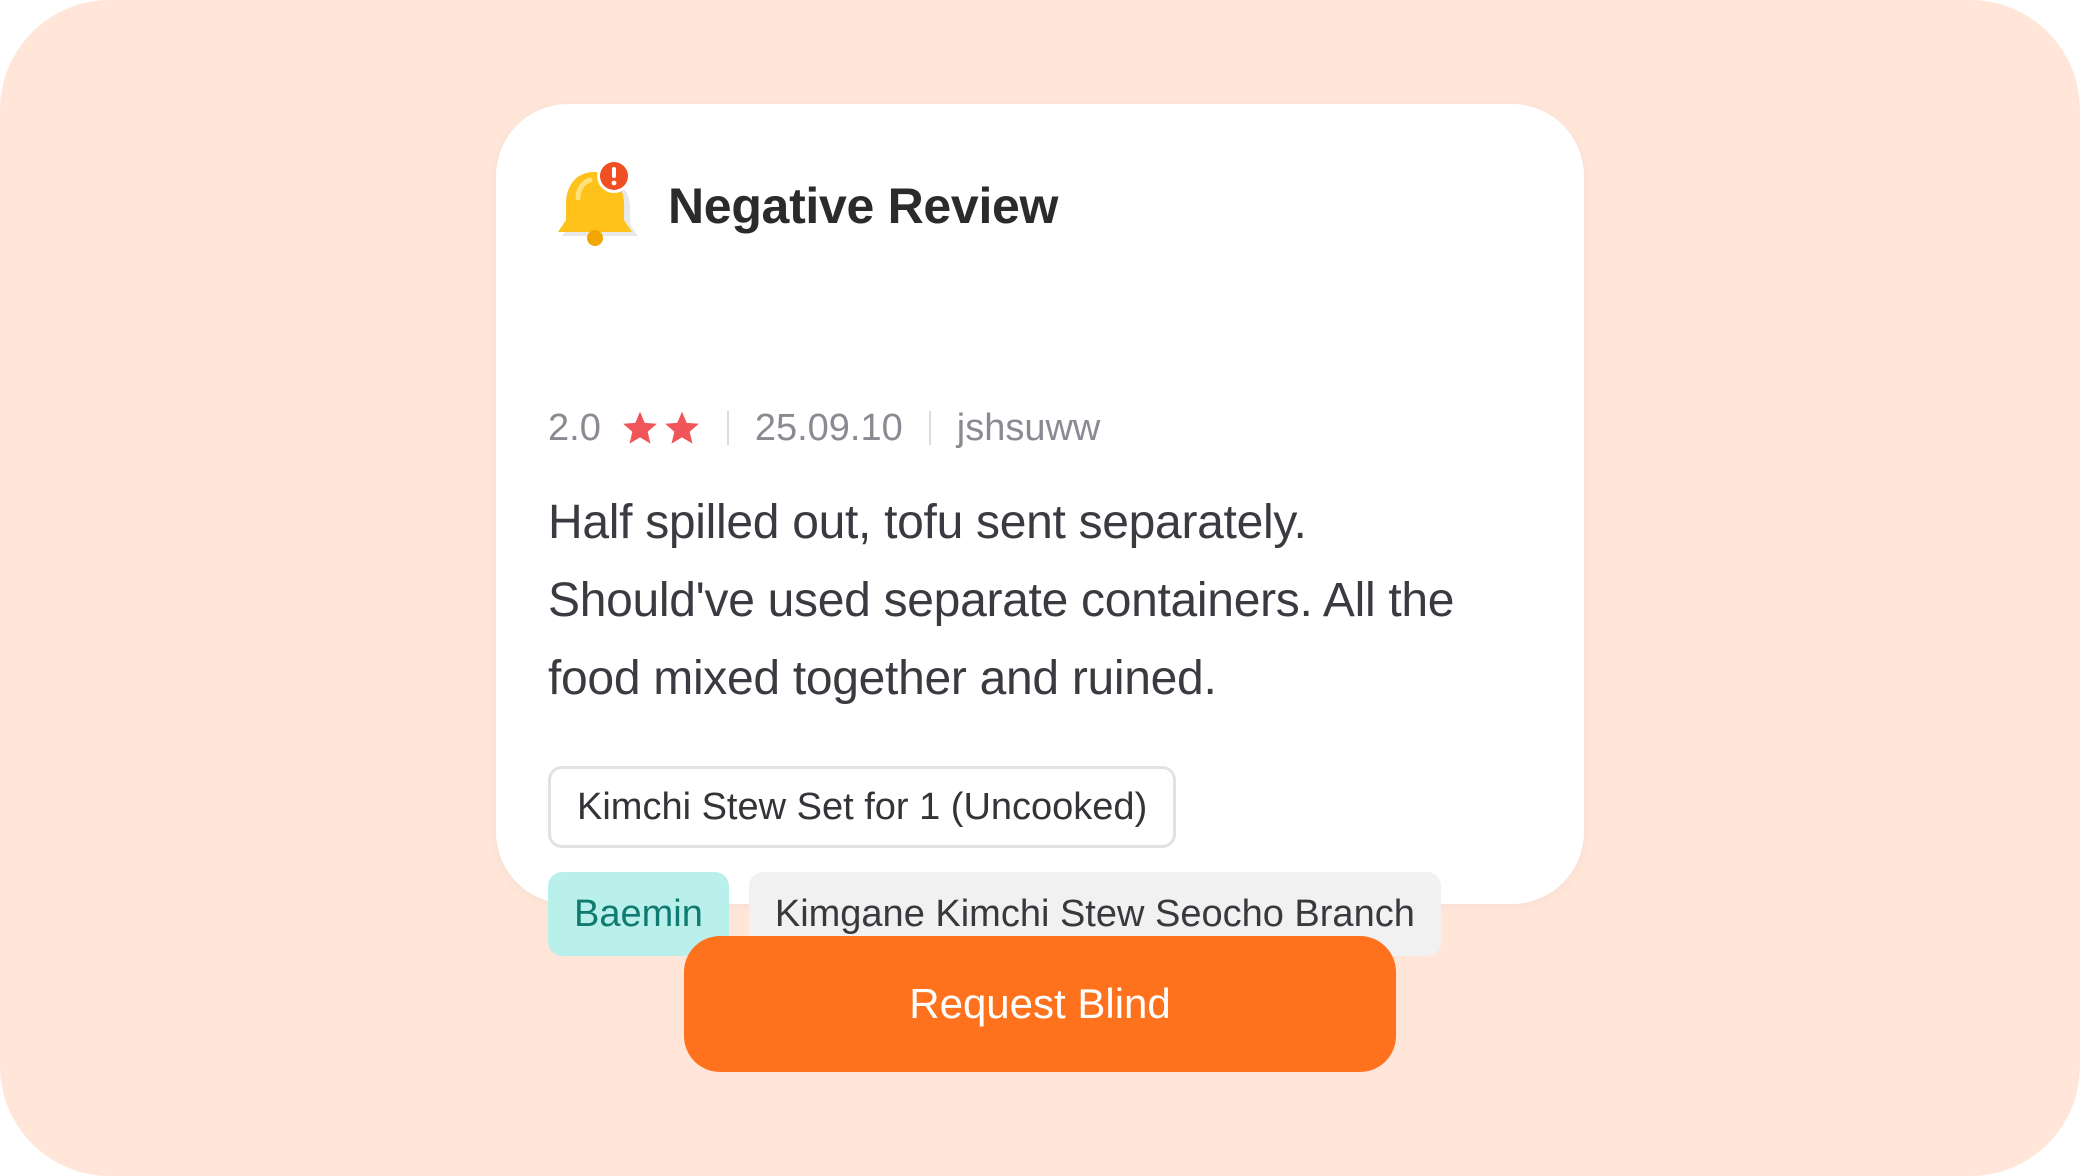  Describe the element at coordinates (1040, 1004) in the screenshot. I see `request-blind-button: Request Blind` at that location.